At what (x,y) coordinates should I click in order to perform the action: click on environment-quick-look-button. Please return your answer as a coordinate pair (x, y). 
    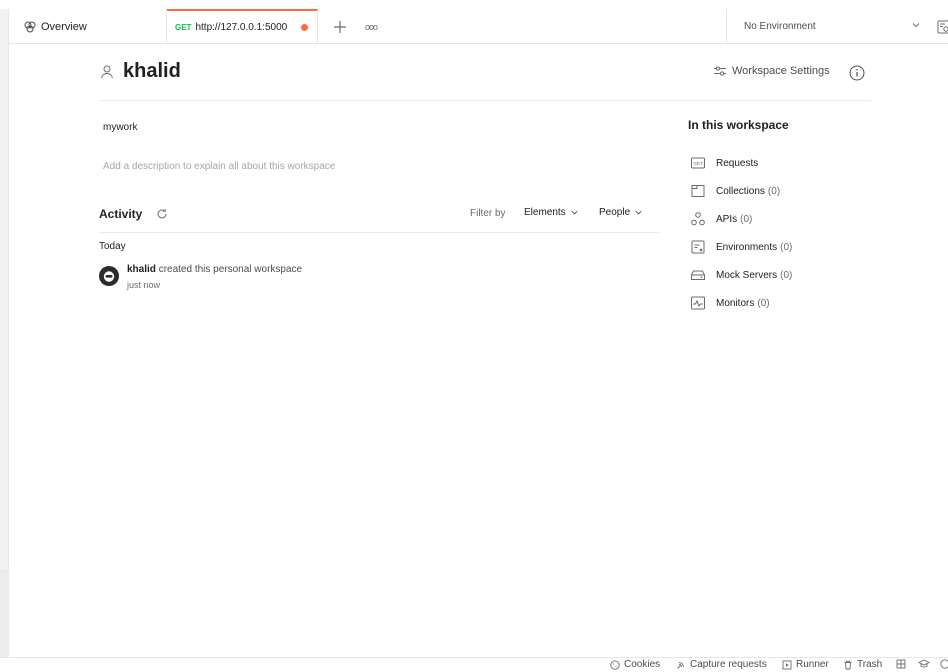
    Looking at the image, I should click on (939, 26).